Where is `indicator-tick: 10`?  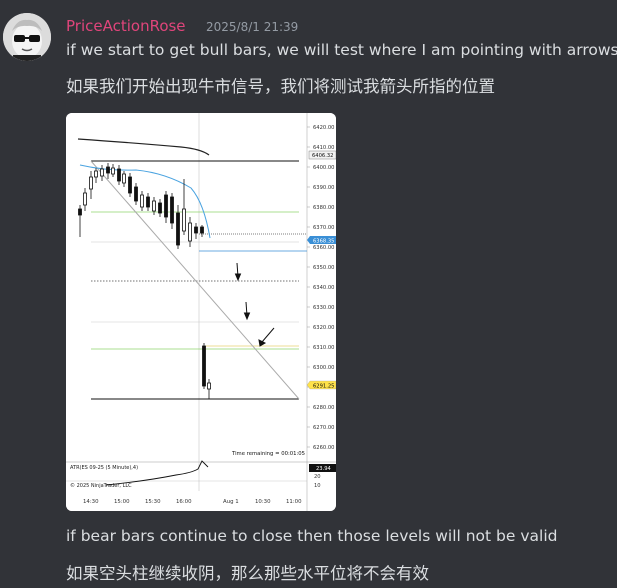 indicator-tick: 10 is located at coordinates (317, 486).